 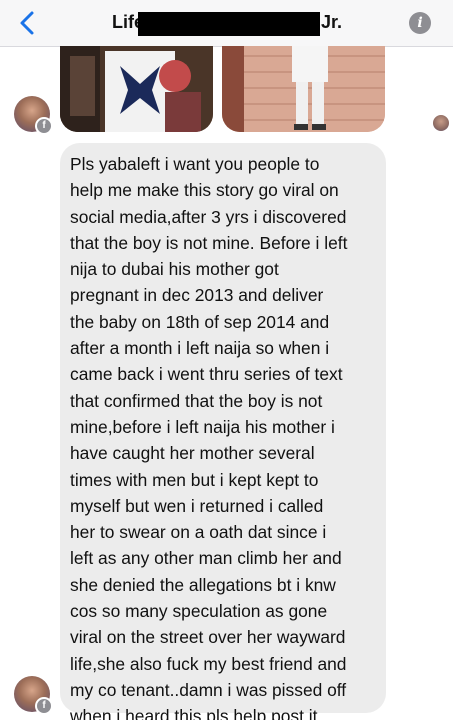 What do you see at coordinates (174, 269) in the screenshot?
I see `message-line: nija to dubai his mother got` at bounding box center [174, 269].